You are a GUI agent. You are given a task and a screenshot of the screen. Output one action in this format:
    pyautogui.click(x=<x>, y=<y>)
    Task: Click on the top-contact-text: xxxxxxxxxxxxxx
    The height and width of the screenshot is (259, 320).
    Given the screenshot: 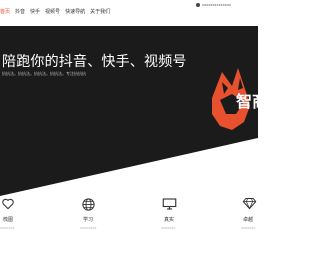 What is the action you would take?
    pyautogui.click(x=216, y=5)
    